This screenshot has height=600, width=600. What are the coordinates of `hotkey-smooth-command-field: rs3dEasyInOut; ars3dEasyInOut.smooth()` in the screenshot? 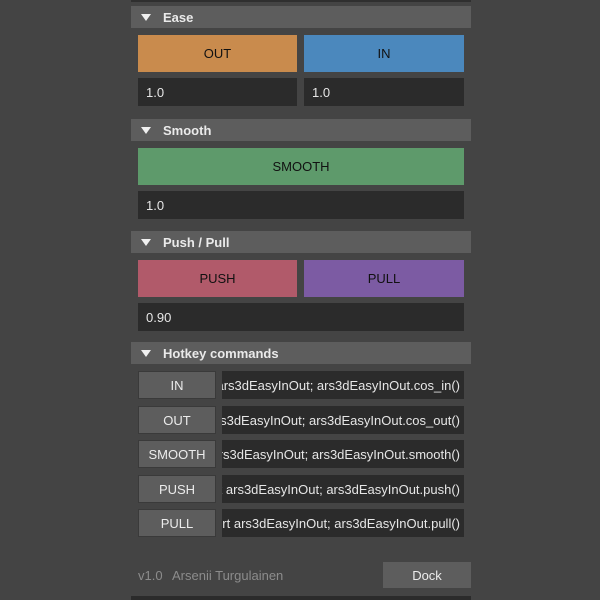 It's located at (343, 454).